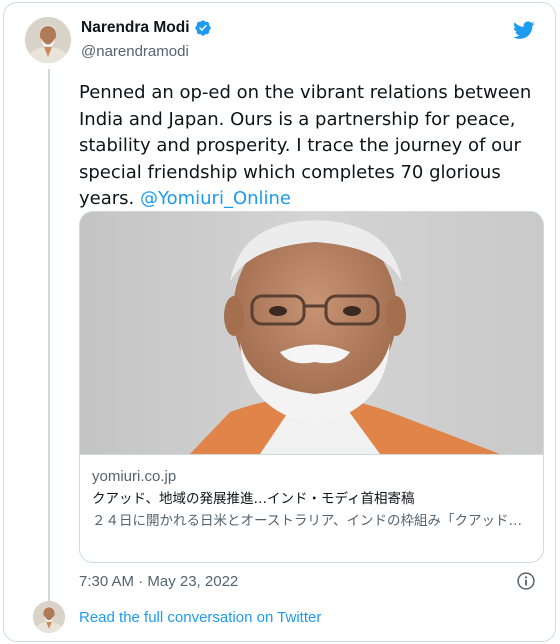  Describe the element at coordinates (134, 476) in the screenshot. I see `link-domain: yomiuri.co.jp` at that location.